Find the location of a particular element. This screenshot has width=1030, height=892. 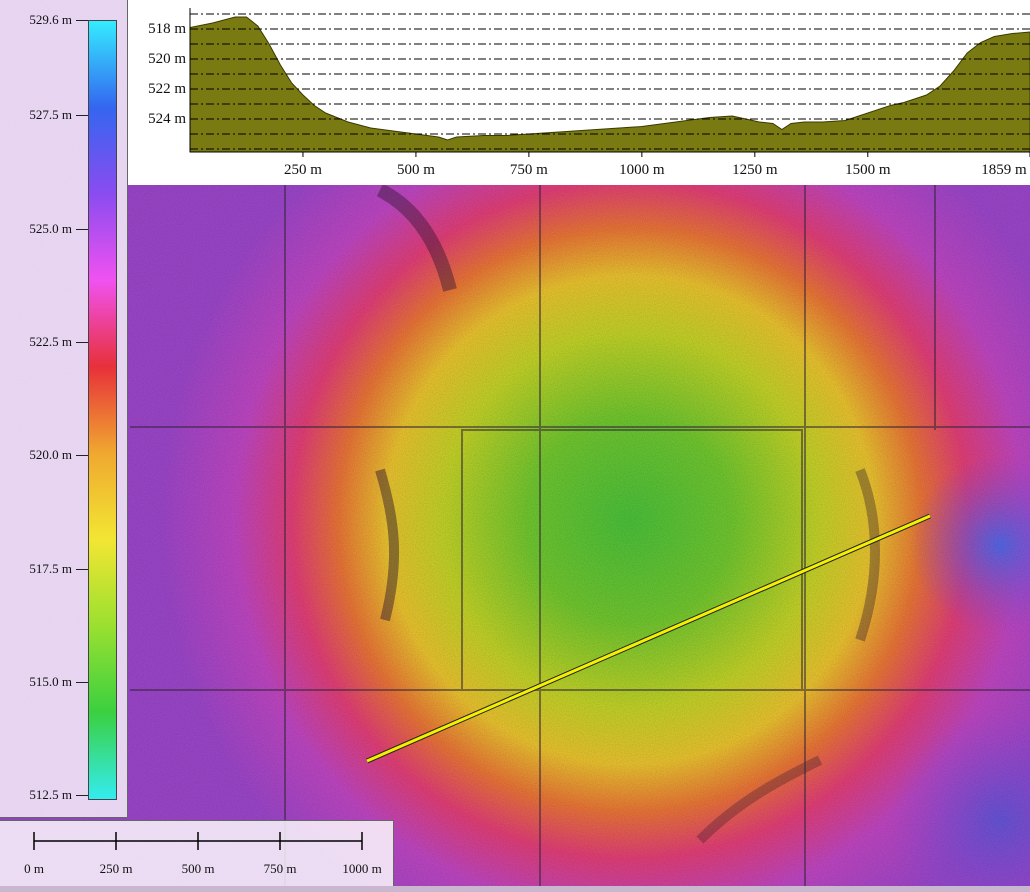

profile-y-tick-label: 522 m is located at coordinates (167, 89).